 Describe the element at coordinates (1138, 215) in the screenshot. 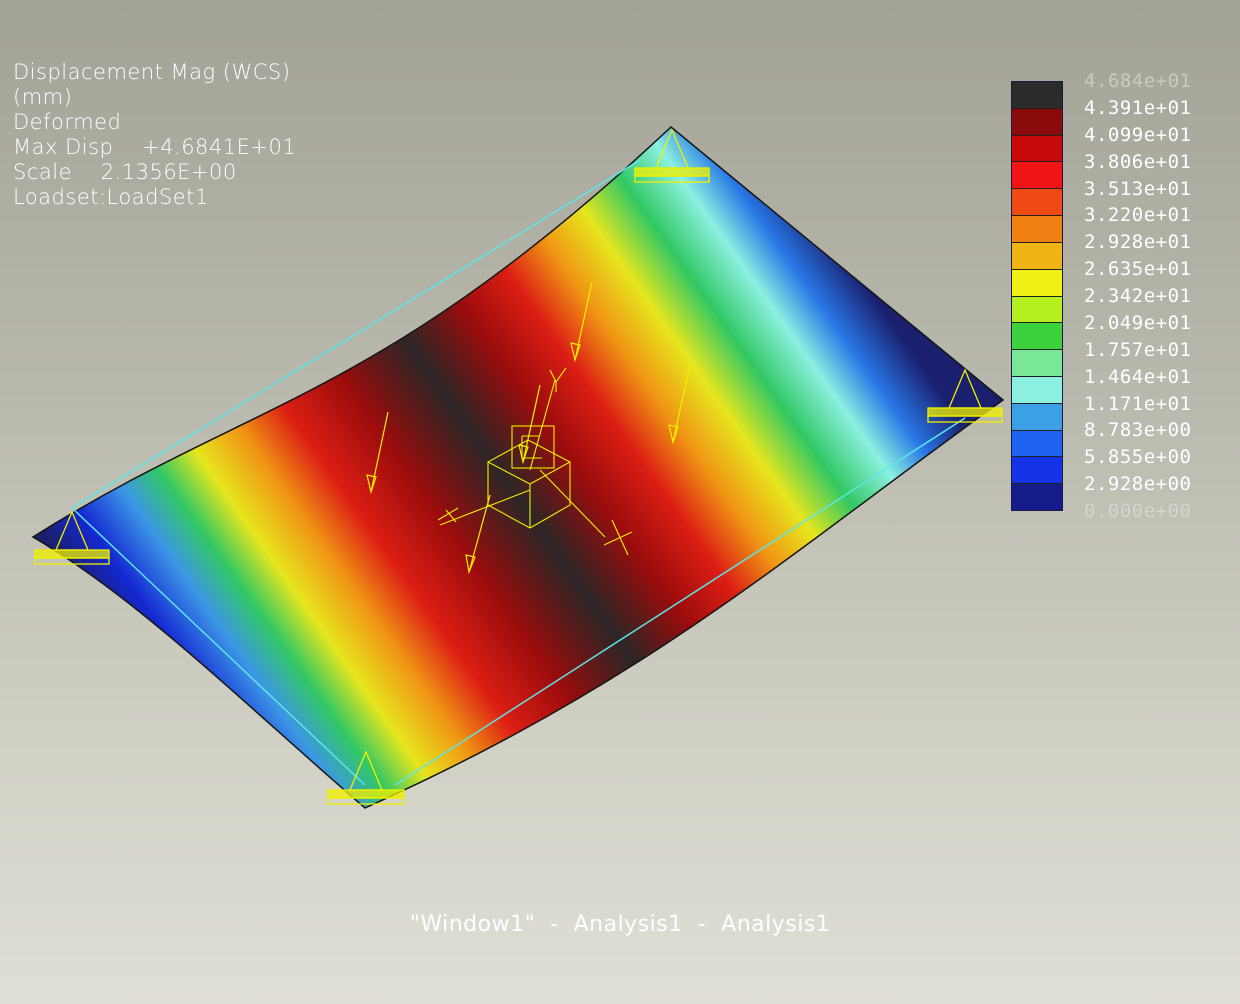

I see `legend-value-label: 3.220e+01` at that location.